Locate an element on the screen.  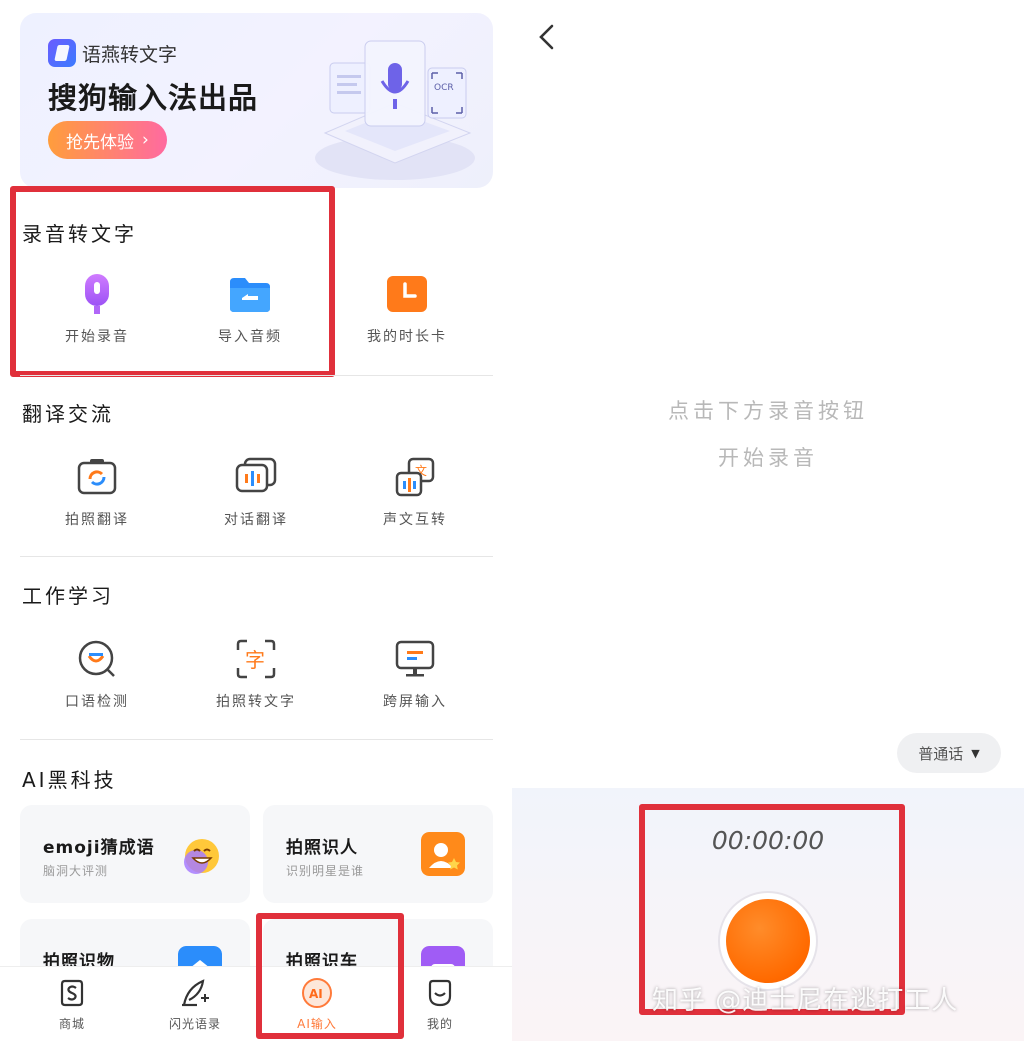
tab-quotes-label: 闪光语录 is located at coordinates (194, 1024).